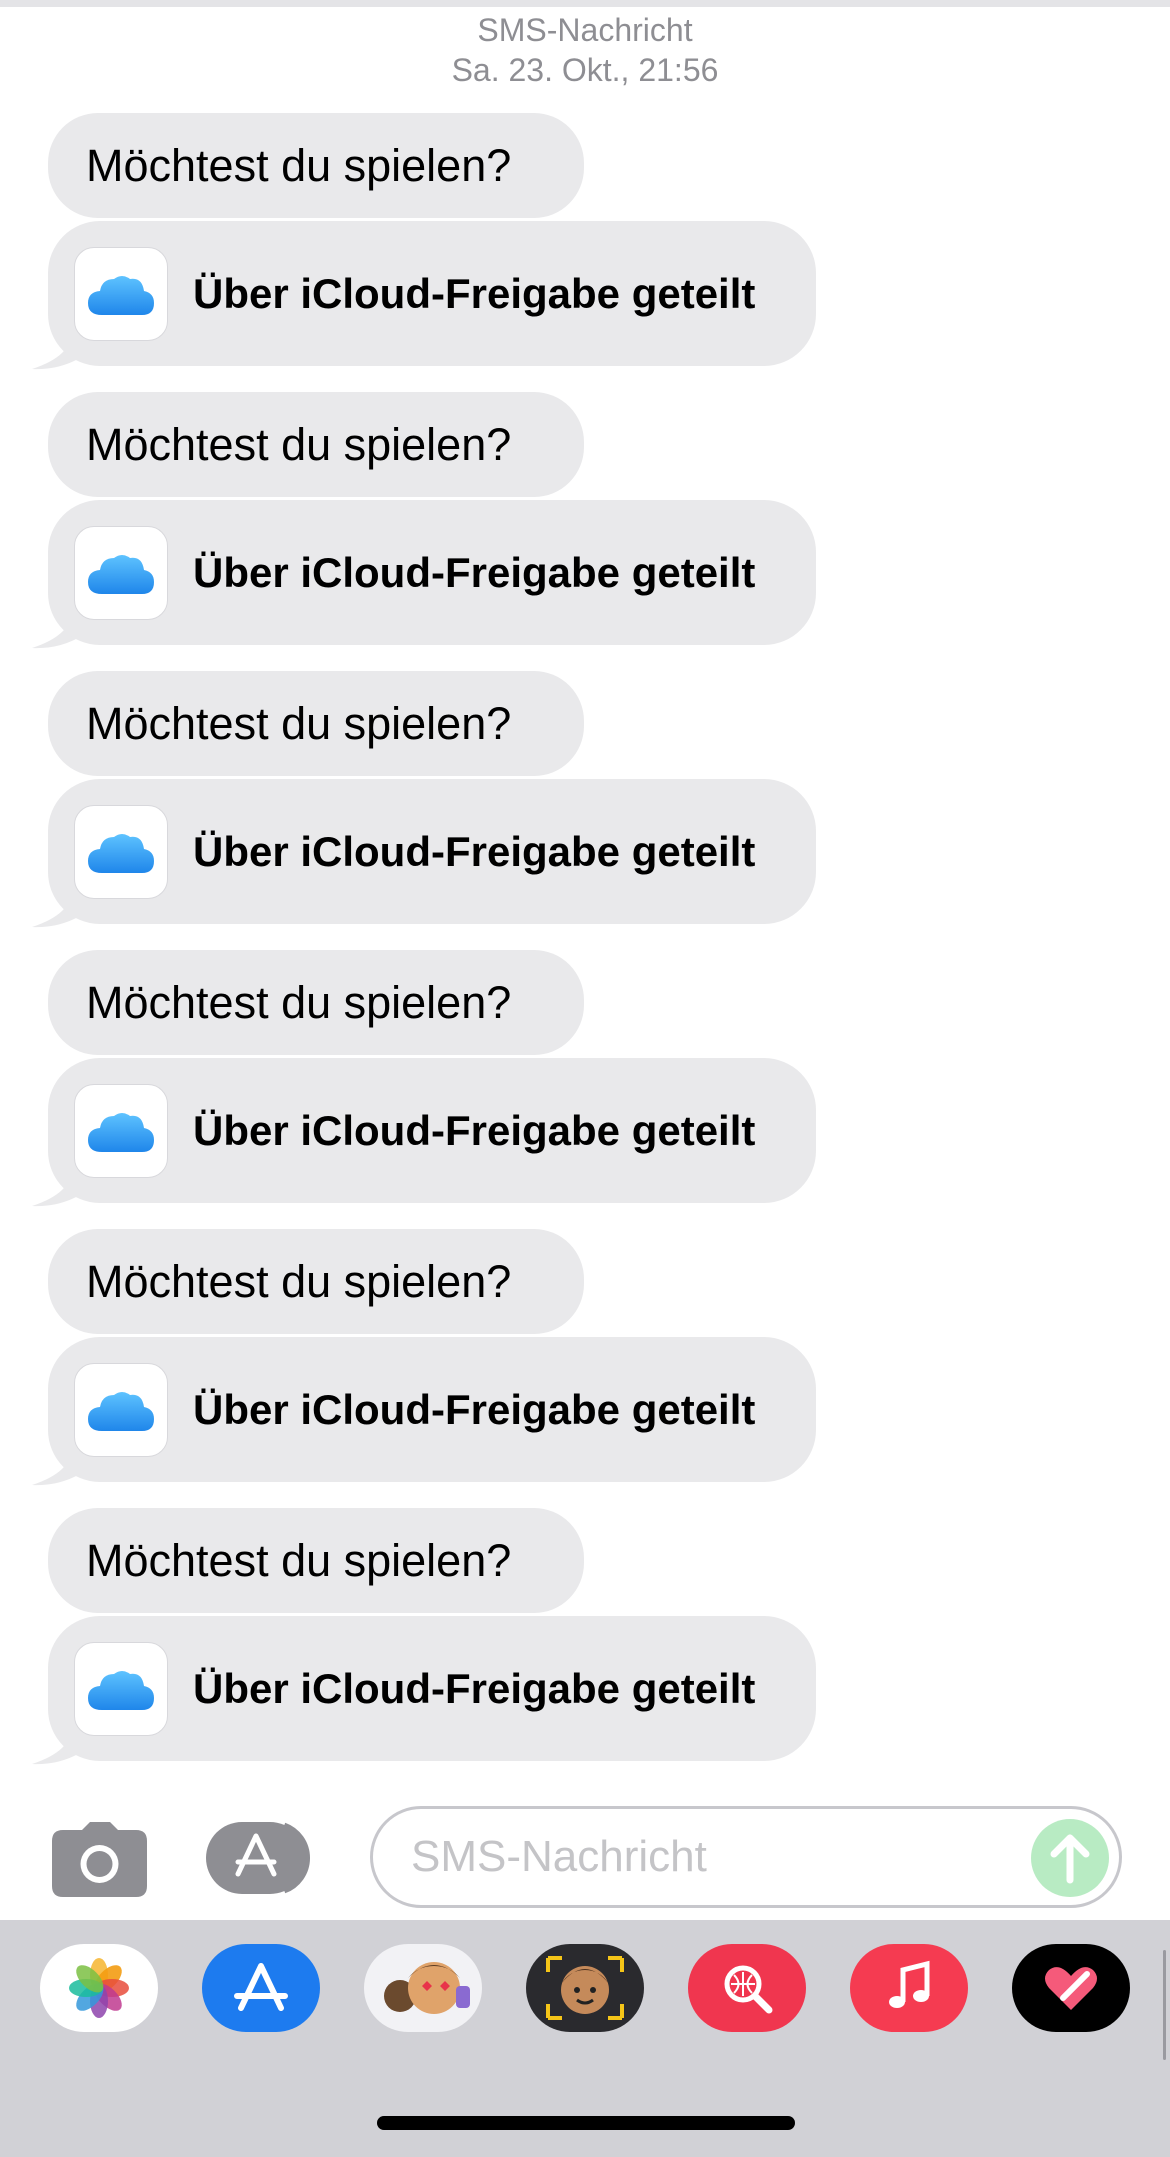 Image resolution: width=1170 pixels, height=2157 pixels. What do you see at coordinates (1071, 1988) in the screenshot?
I see `digital-touch-app-icon` at bounding box center [1071, 1988].